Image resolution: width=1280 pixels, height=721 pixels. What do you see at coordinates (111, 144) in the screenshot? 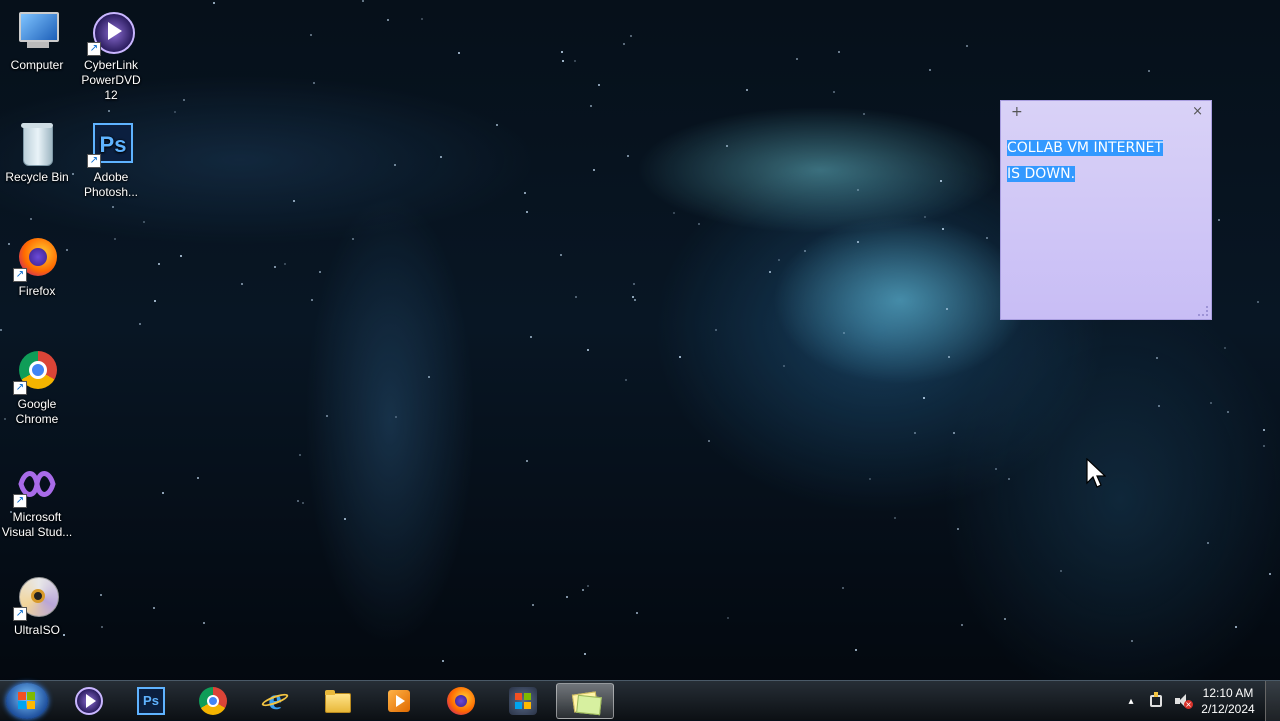
I see `photoshop-icon: Ps ↗` at bounding box center [111, 144].